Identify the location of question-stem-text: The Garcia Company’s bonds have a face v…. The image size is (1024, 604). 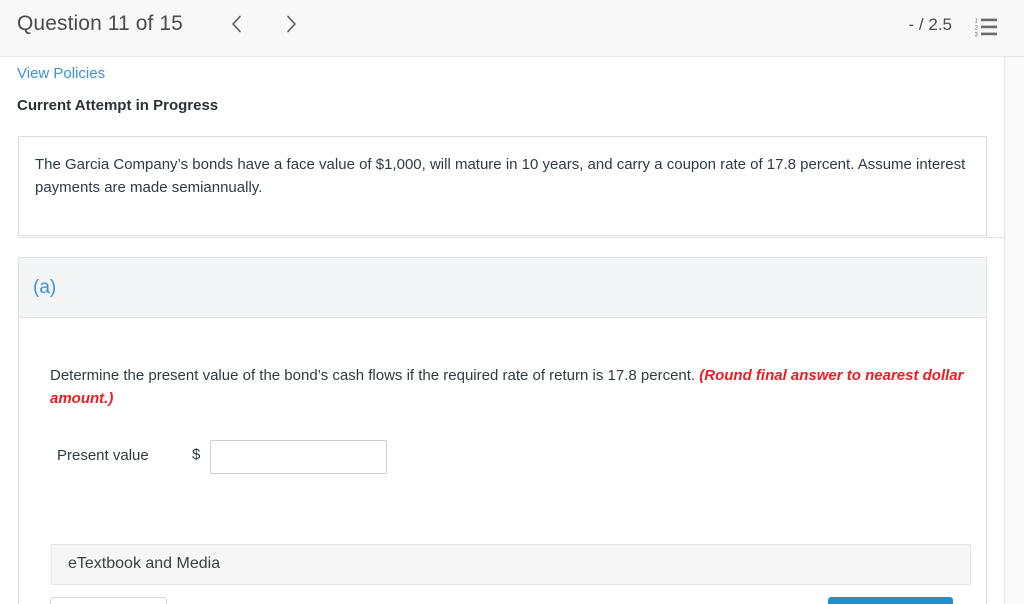
(500, 176).